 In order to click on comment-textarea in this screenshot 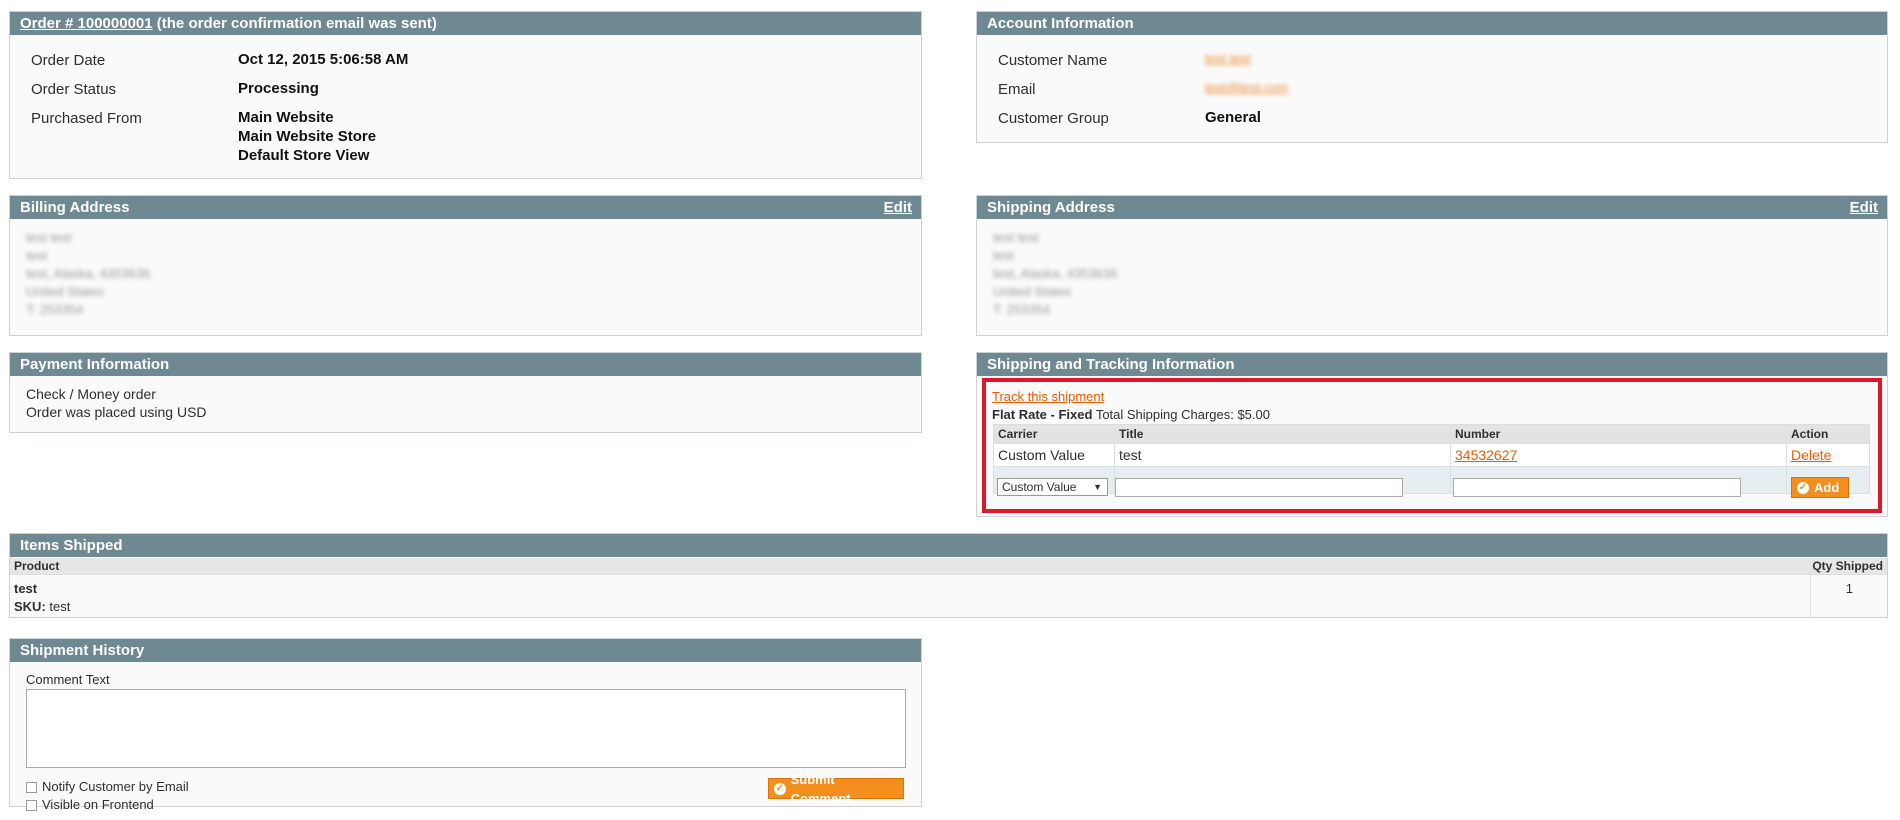, I will do `click(466, 728)`.